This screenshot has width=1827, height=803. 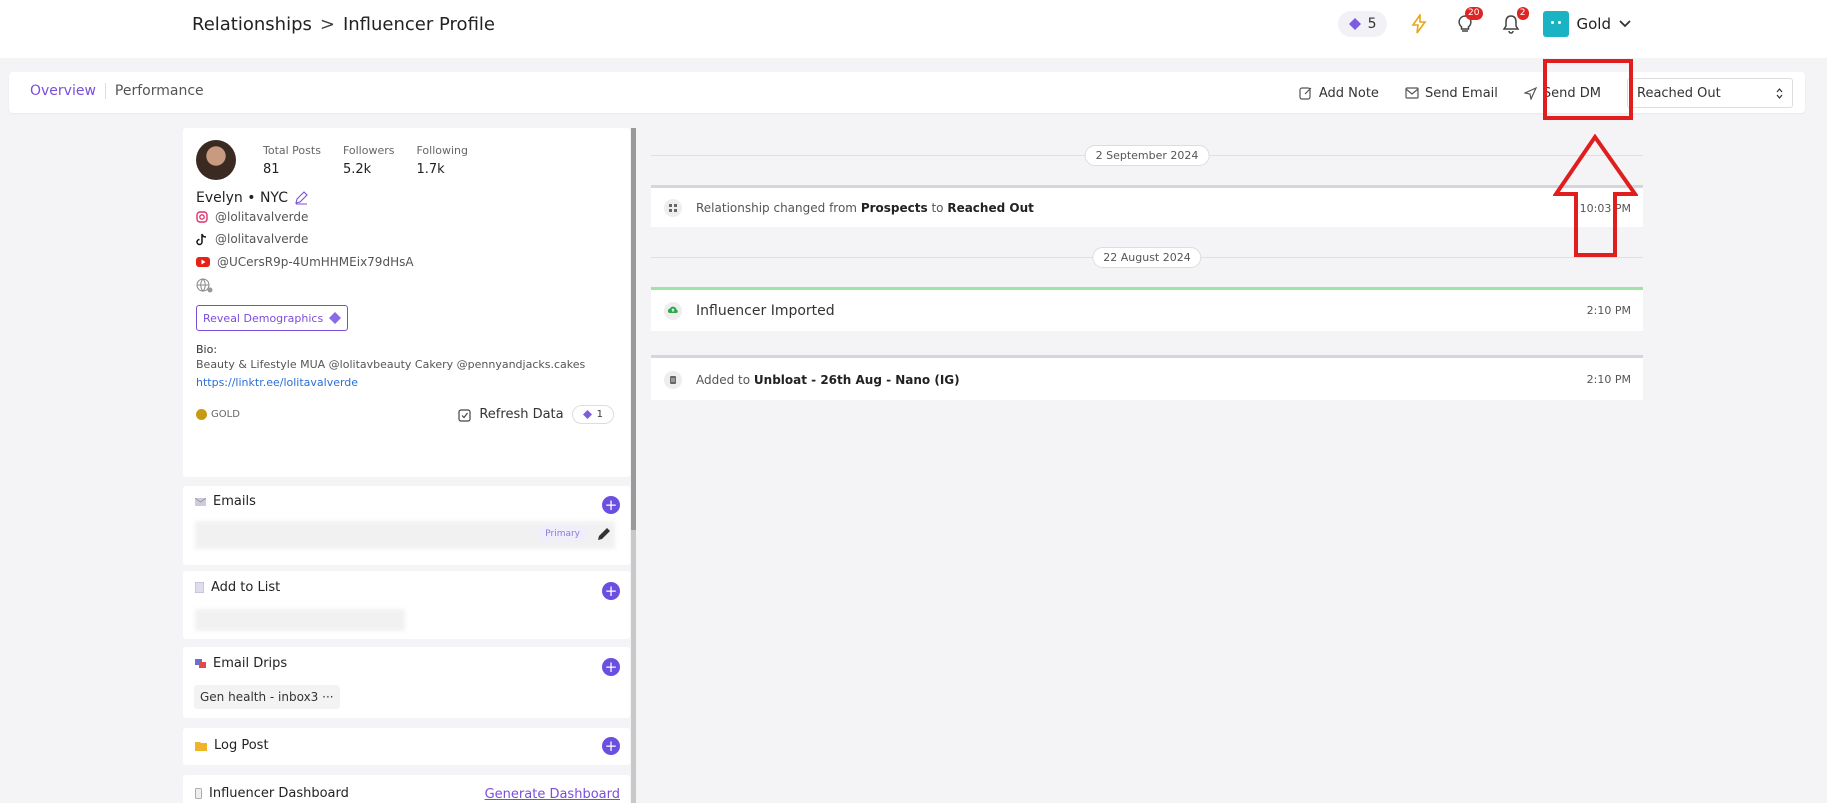 I want to click on send-email-label: Send Email, so click(x=1461, y=93).